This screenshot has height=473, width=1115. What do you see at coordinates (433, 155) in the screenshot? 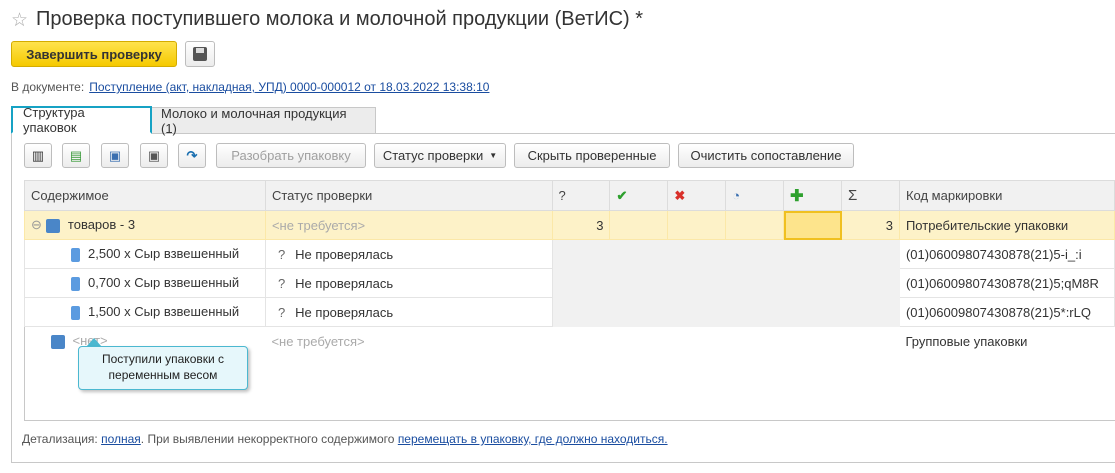
I see `check-status-label: Статус проверки` at bounding box center [433, 155].